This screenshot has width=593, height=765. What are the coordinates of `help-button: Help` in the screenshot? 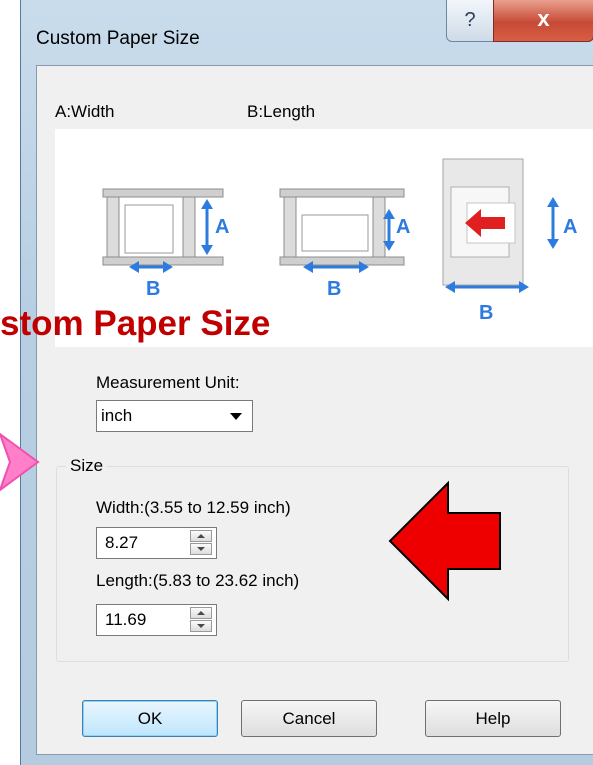 It's located at (493, 718).